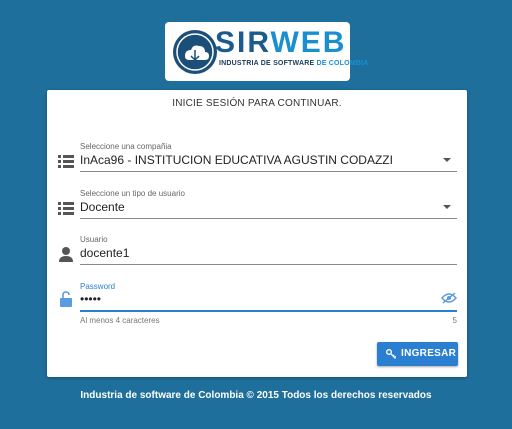  What do you see at coordinates (195, 52) in the screenshot?
I see `cloud-logo-icon` at bounding box center [195, 52].